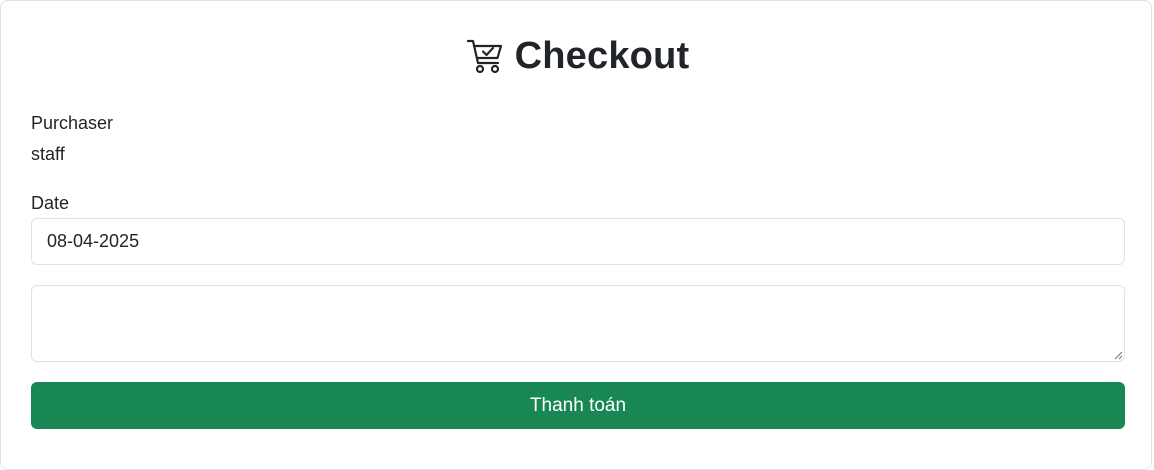 Image resolution: width=1154 pixels, height=470 pixels. What do you see at coordinates (578, 405) in the screenshot?
I see `checkout-submit-button: Thanh toán` at bounding box center [578, 405].